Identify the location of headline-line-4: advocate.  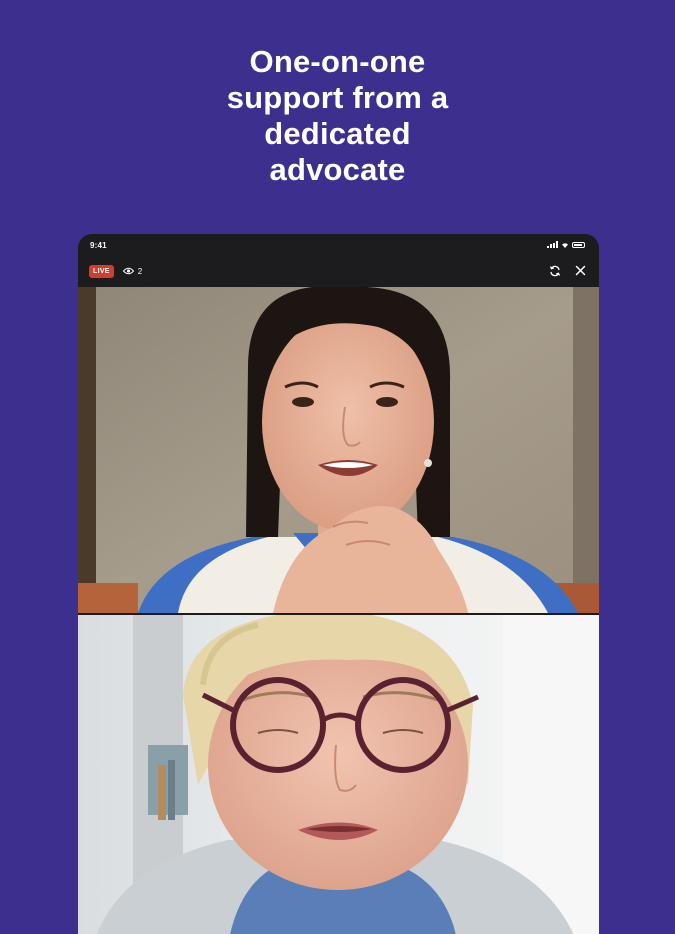
(337, 169).